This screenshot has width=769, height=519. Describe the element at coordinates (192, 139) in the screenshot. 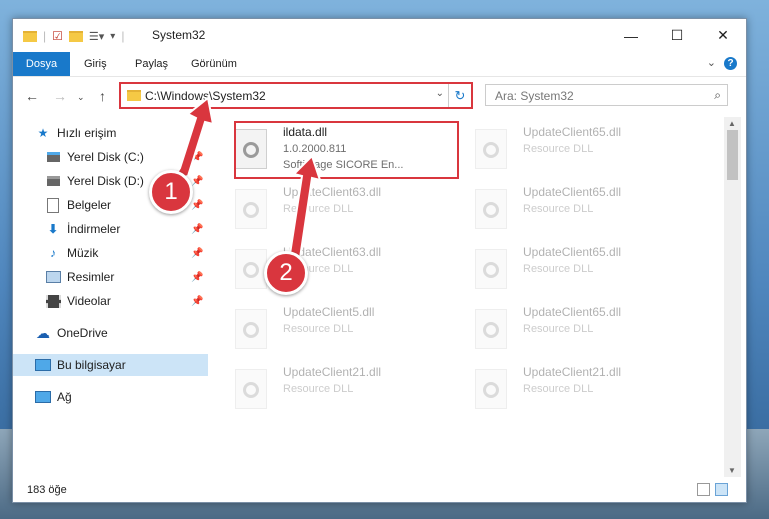

I see `arrow-one` at that location.